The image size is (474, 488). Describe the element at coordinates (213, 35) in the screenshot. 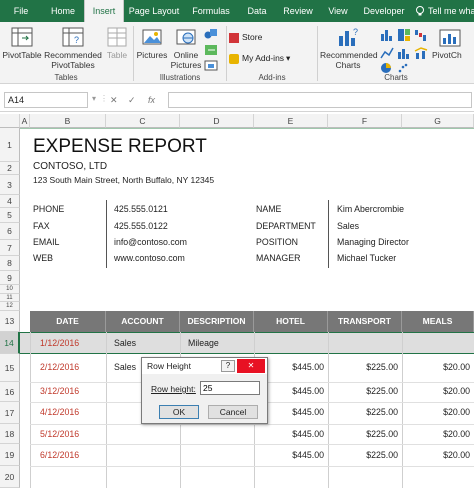

I see `shapes-button` at that location.